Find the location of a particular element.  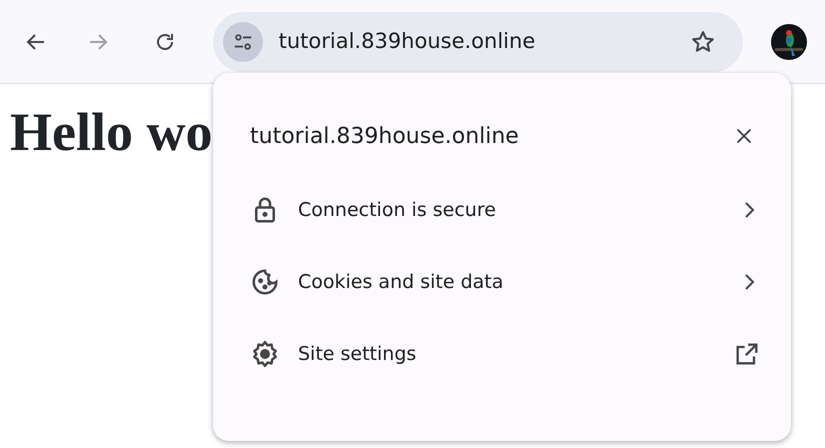

settings-icon is located at coordinates (265, 354).